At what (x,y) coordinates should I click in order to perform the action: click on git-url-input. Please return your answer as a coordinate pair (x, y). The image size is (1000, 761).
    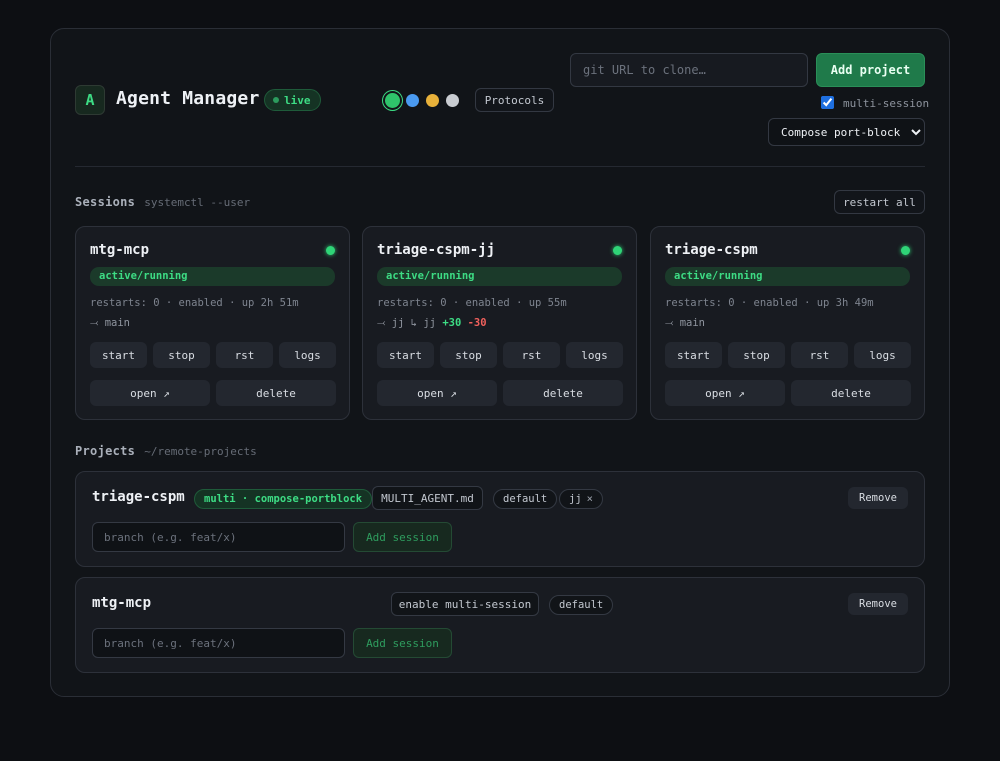
    Looking at the image, I should click on (689, 70).